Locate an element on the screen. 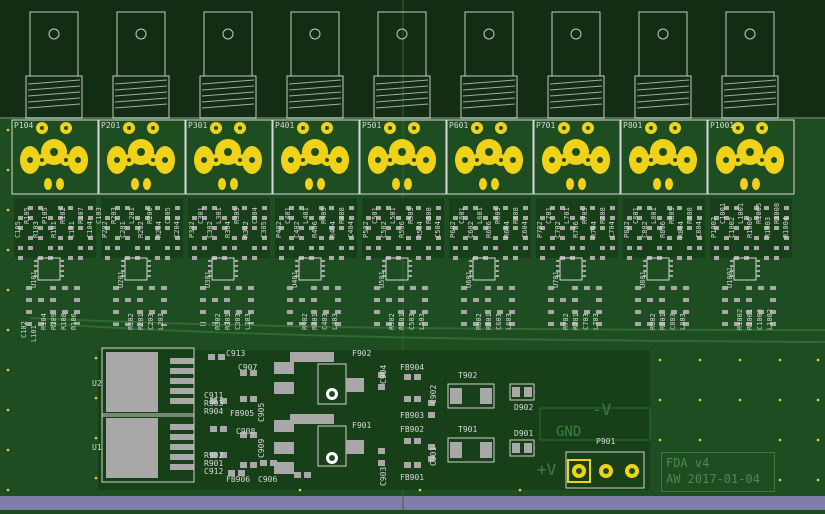 The width and height of the screenshot is (825, 514). ref-label: R508 is located at coordinates (429, 215).